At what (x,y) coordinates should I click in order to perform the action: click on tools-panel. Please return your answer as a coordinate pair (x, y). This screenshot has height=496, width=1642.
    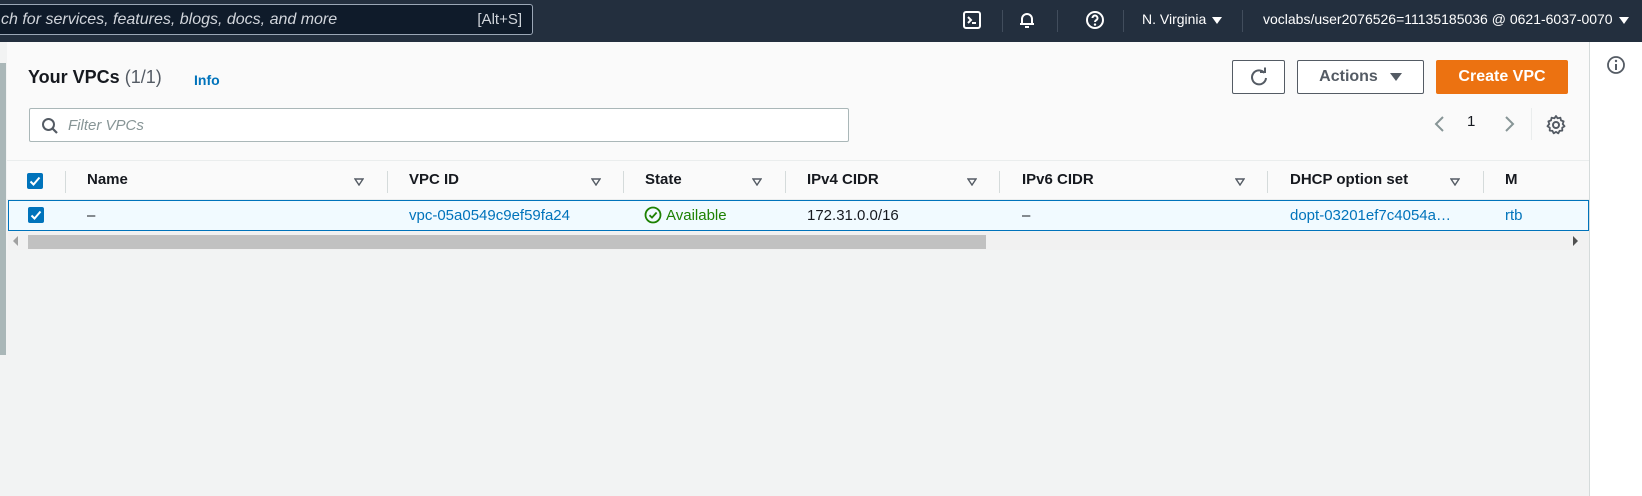
    Looking at the image, I should click on (1615, 269).